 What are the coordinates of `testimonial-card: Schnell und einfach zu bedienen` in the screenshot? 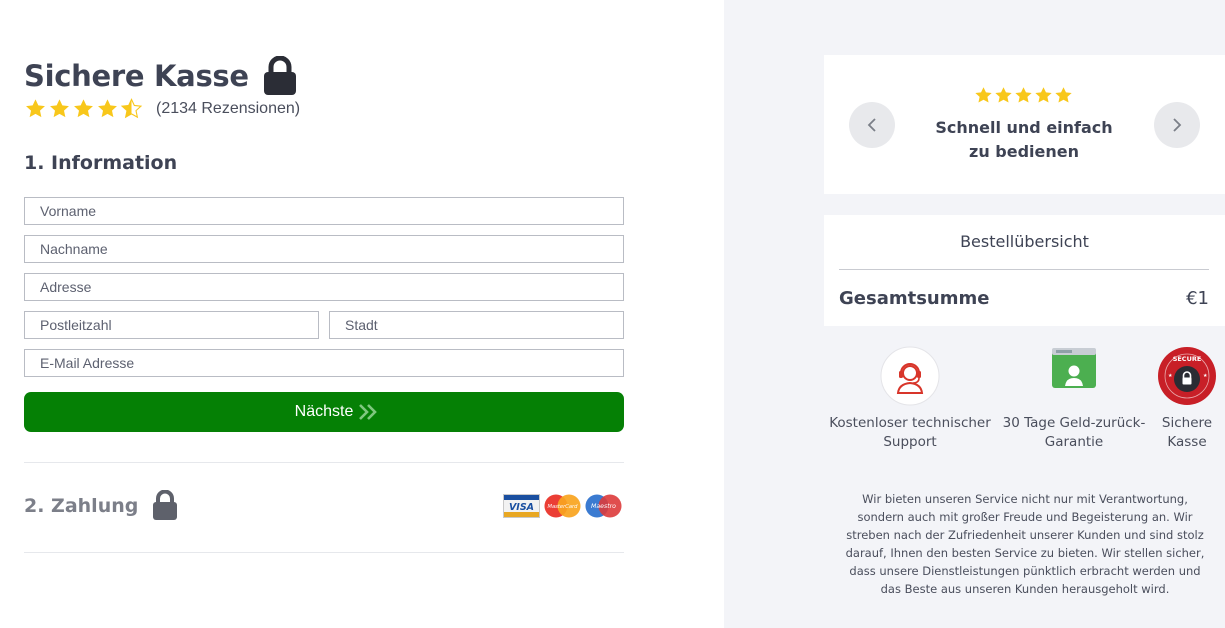 It's located at (1024, 124).